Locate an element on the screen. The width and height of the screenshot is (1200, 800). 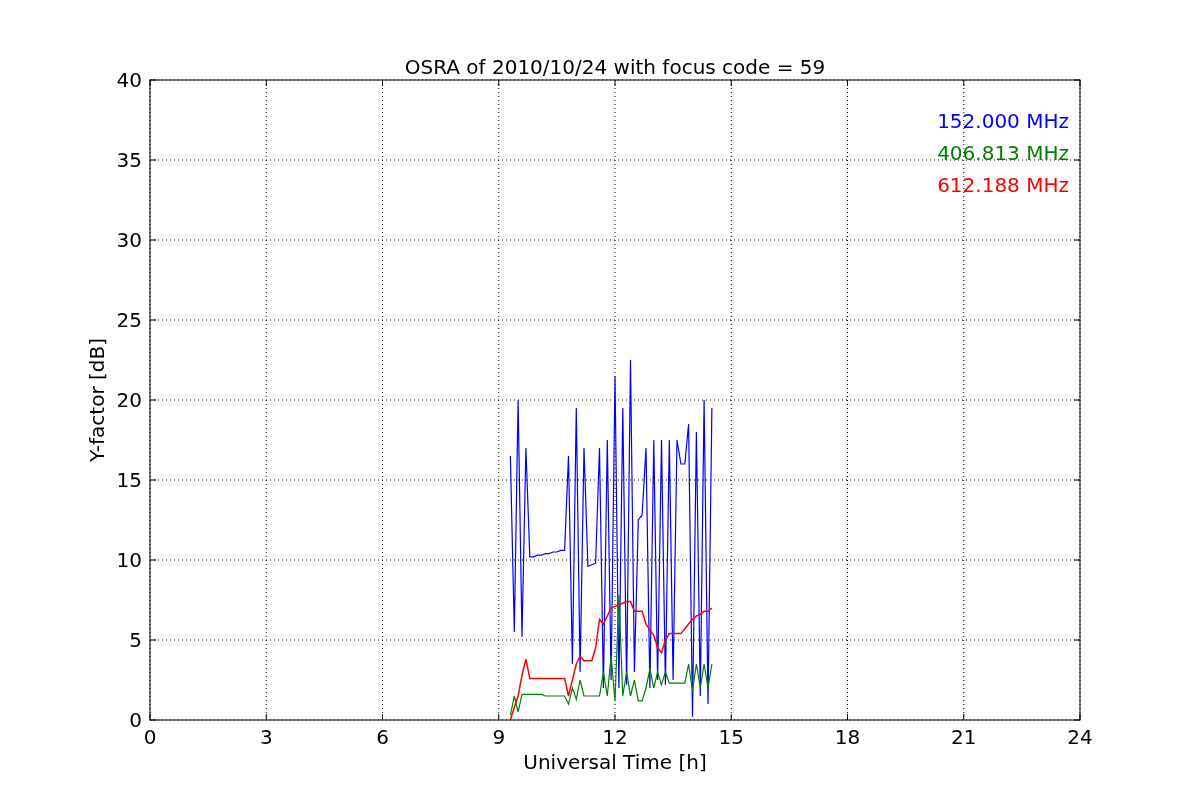
tick-label: 3 is located at coordinates (266, 737).